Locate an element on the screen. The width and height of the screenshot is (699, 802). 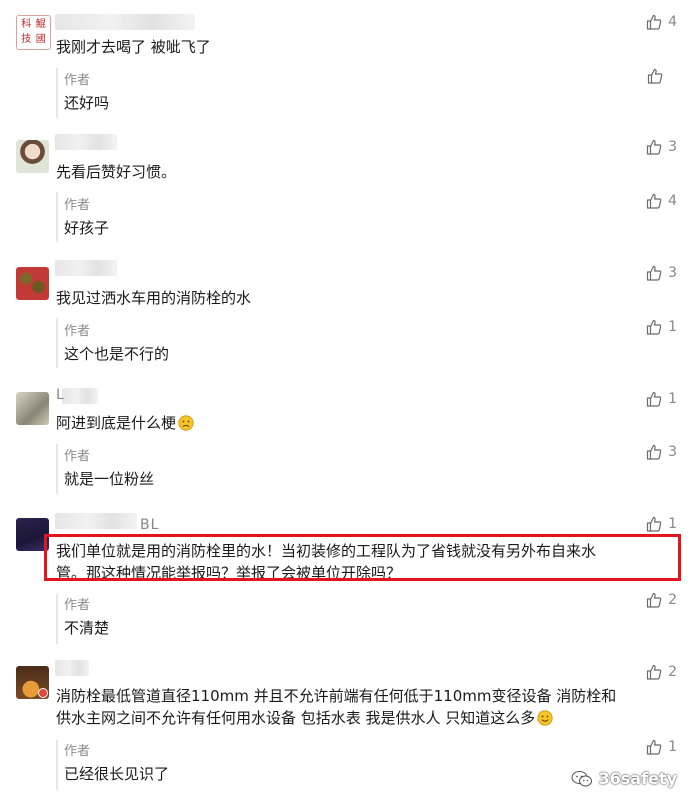
nickname-fragment: BL is located at coordinates (150, 525).